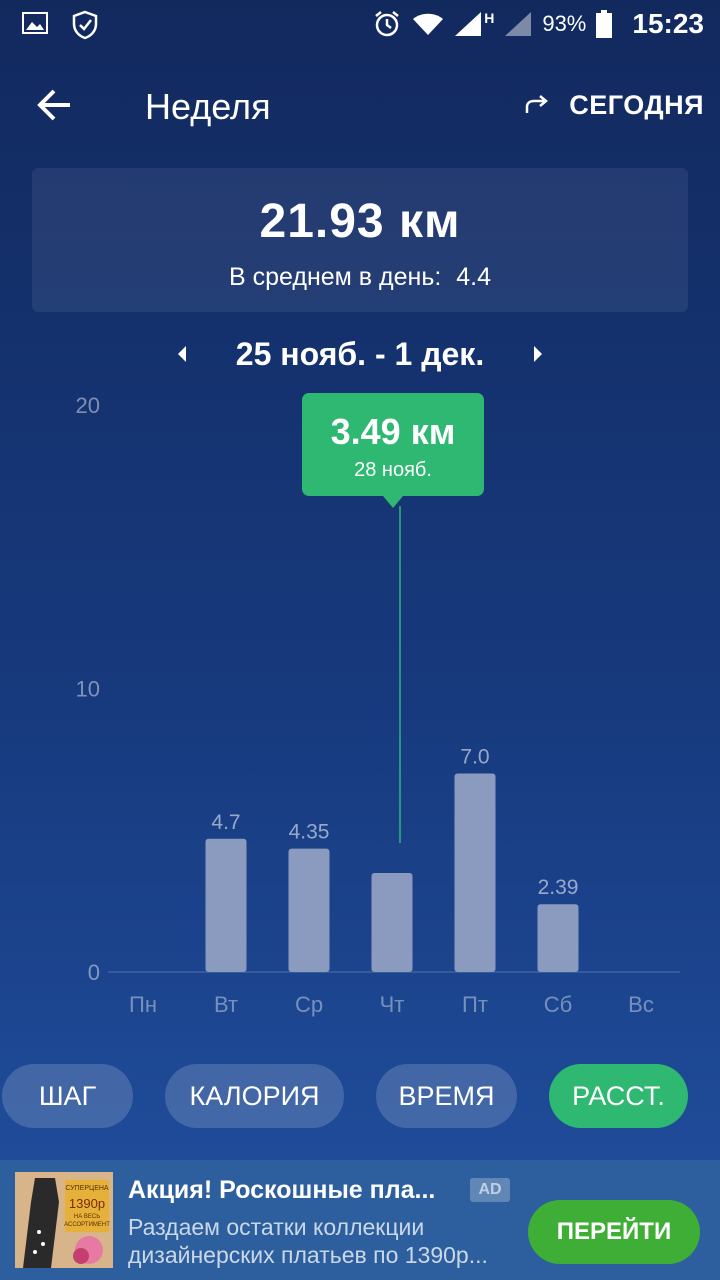 This screenshot has height=1280, width=720. Describe the element at coordinates (537, 103) in the screenshot. I see `redo-arrow-icon` at that location.